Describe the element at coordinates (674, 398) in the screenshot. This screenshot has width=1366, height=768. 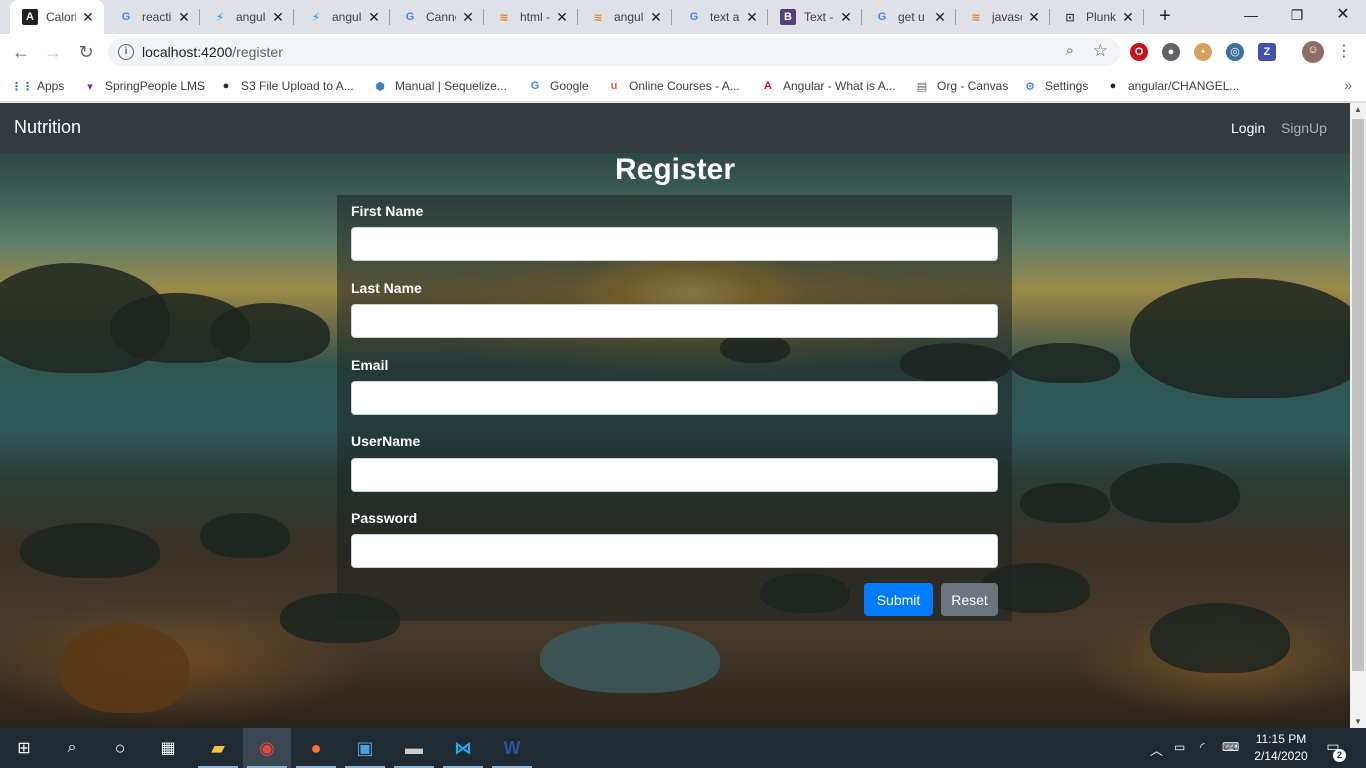
I see `email-input` at that location.